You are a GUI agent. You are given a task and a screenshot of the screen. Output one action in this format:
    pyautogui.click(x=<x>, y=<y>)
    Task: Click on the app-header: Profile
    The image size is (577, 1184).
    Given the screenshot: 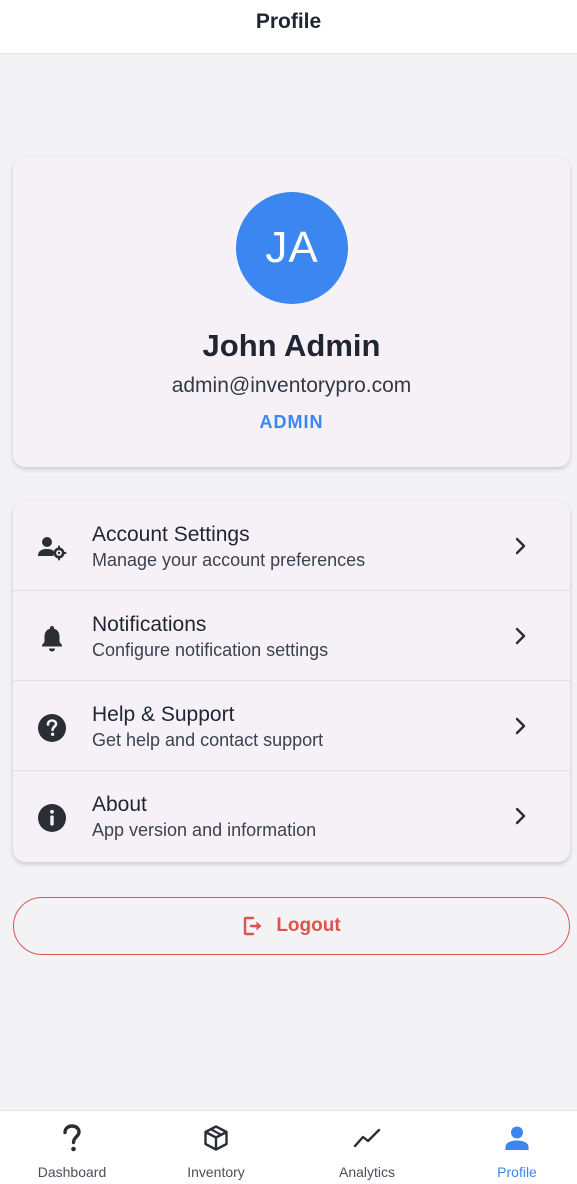 What is the action you would take?
    pyautogui.click(x=288, y=27)
    